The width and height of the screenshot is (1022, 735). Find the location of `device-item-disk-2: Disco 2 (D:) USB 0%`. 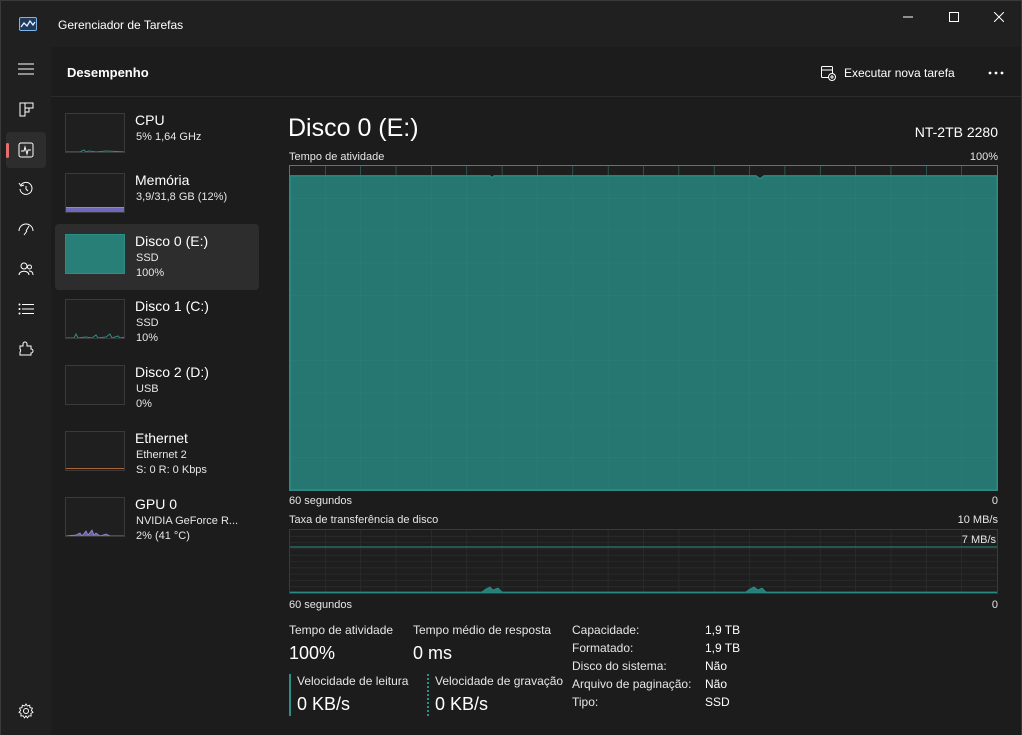

device-item-disk-2: Disco 2 (D:) USB 0% is located at coordinates (157, 389).